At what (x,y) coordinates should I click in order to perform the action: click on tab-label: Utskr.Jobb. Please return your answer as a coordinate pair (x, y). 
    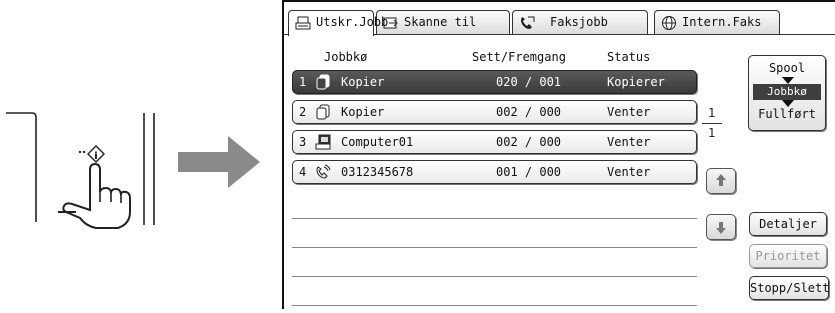
    Looking at the image, I should click on (352, 22).